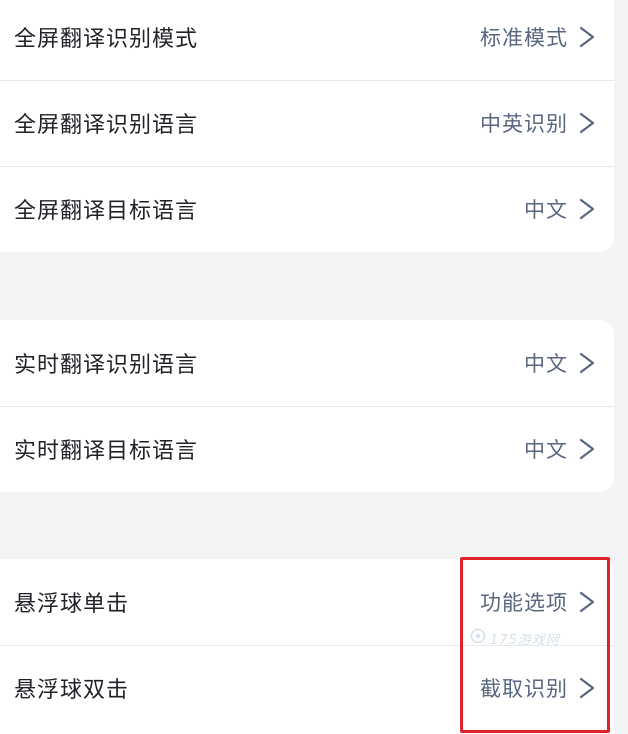  Describe the element at coordinates (72, 690) in the screenshot. I see `setting-label: 悬浮球双击` at that location.